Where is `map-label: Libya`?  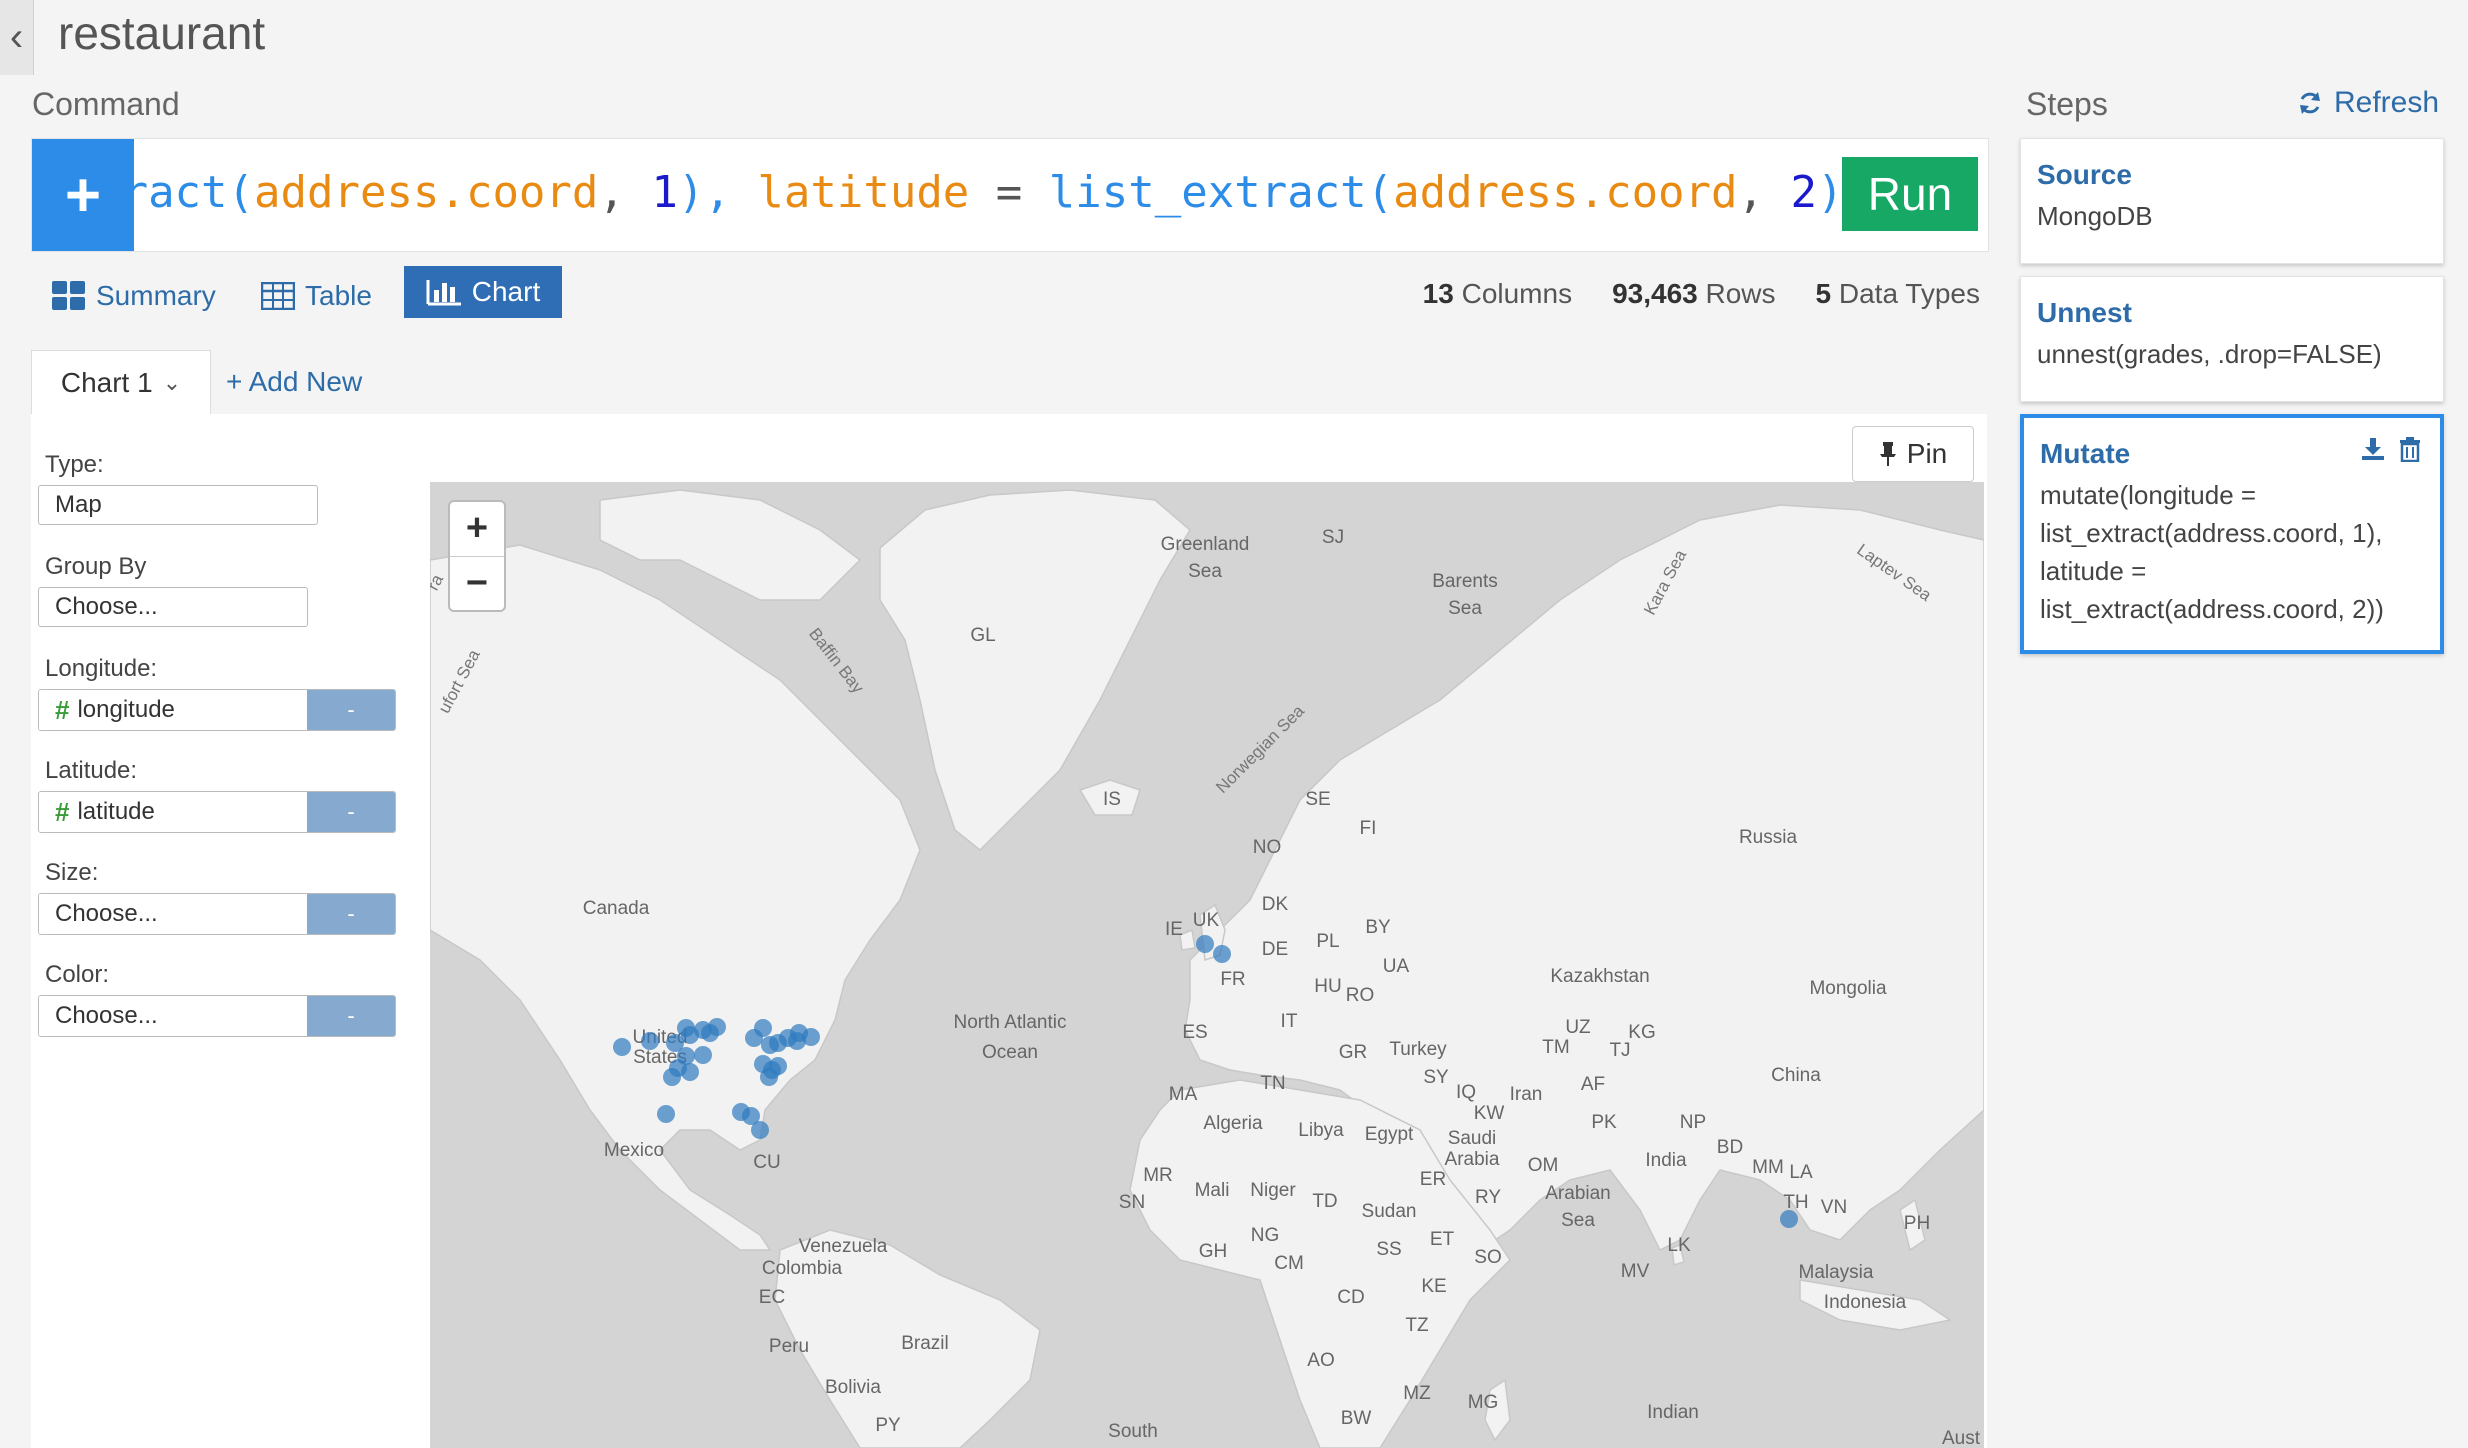 map-label: Libya is located at coordinates (1321, 1130).